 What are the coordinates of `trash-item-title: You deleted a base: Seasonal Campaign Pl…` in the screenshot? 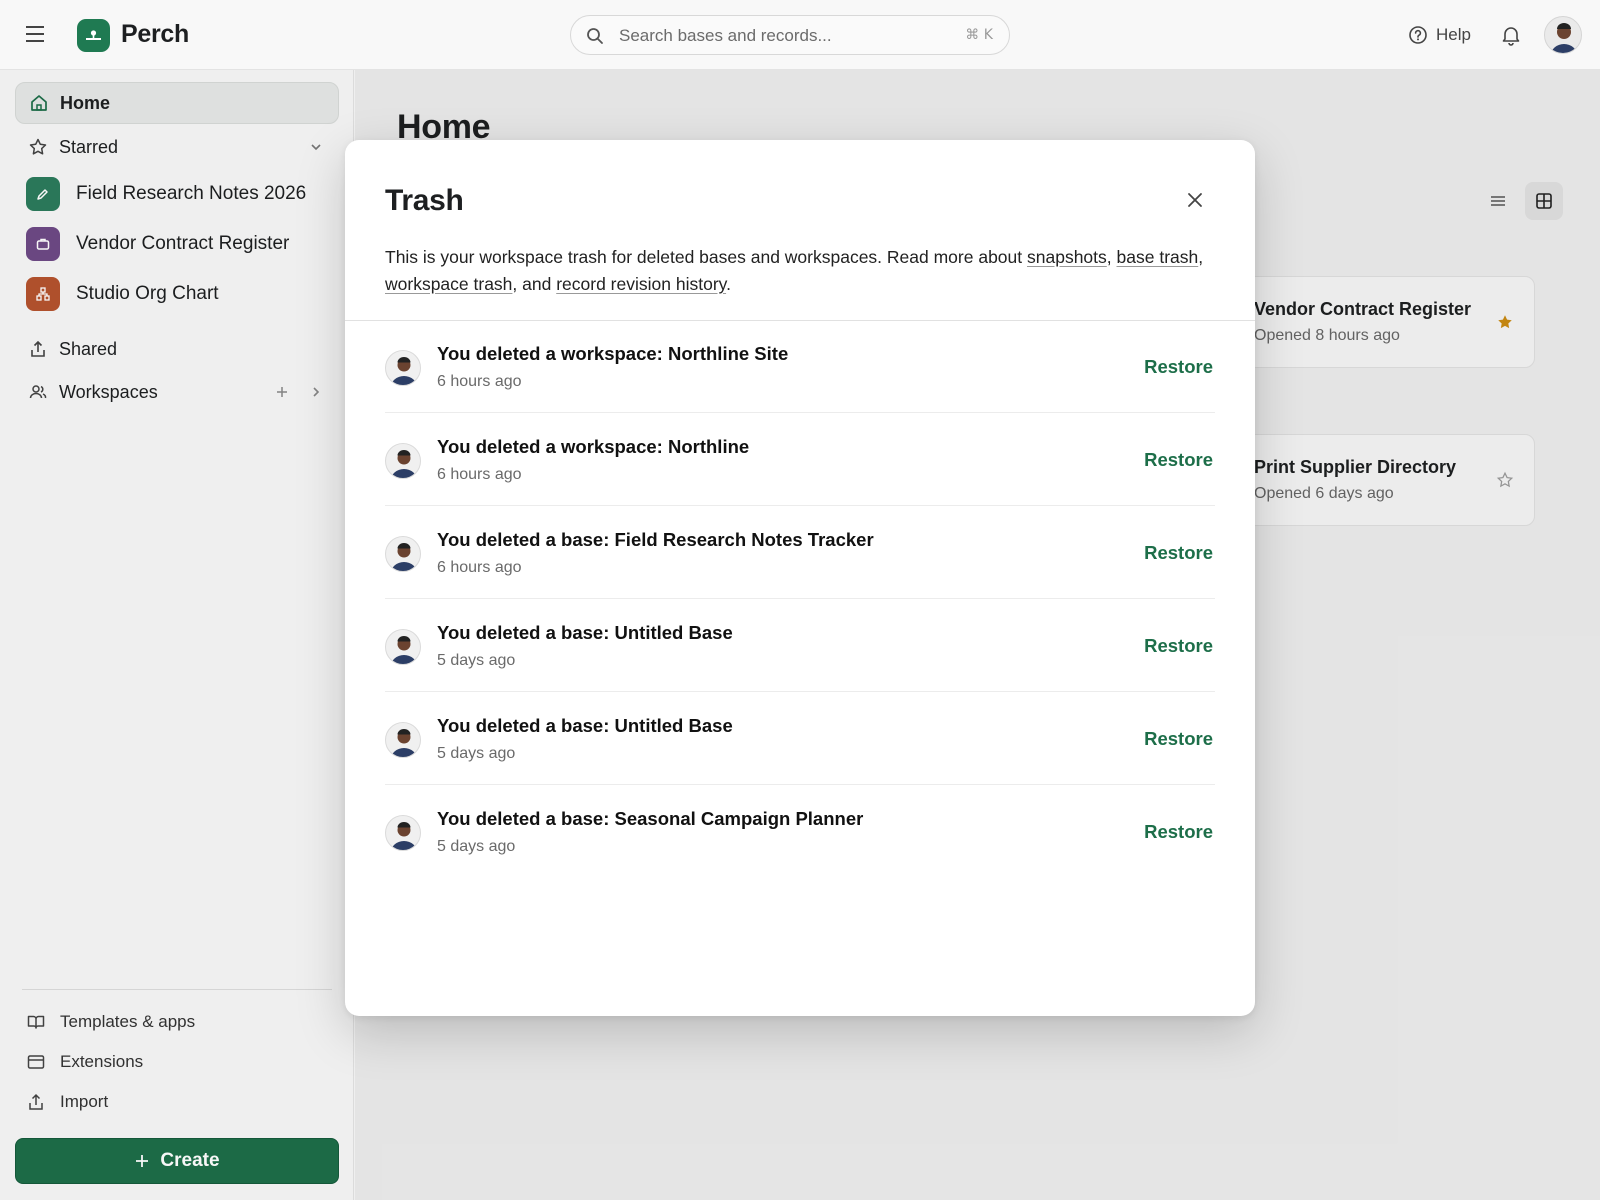 It's located at (650, 818).